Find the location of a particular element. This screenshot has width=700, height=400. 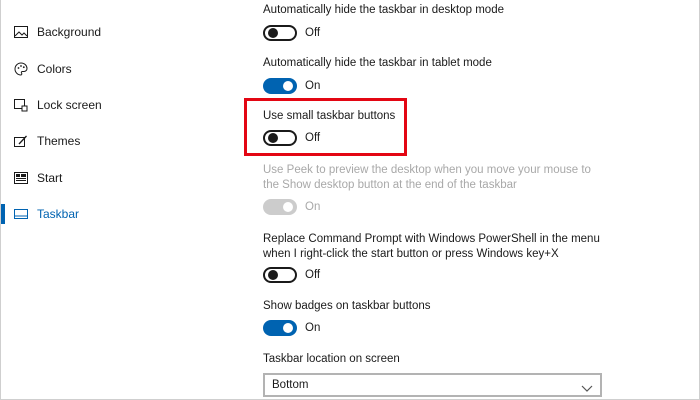

taskbar-location-dropdown: Bottom is located at coordinates (432, 385).